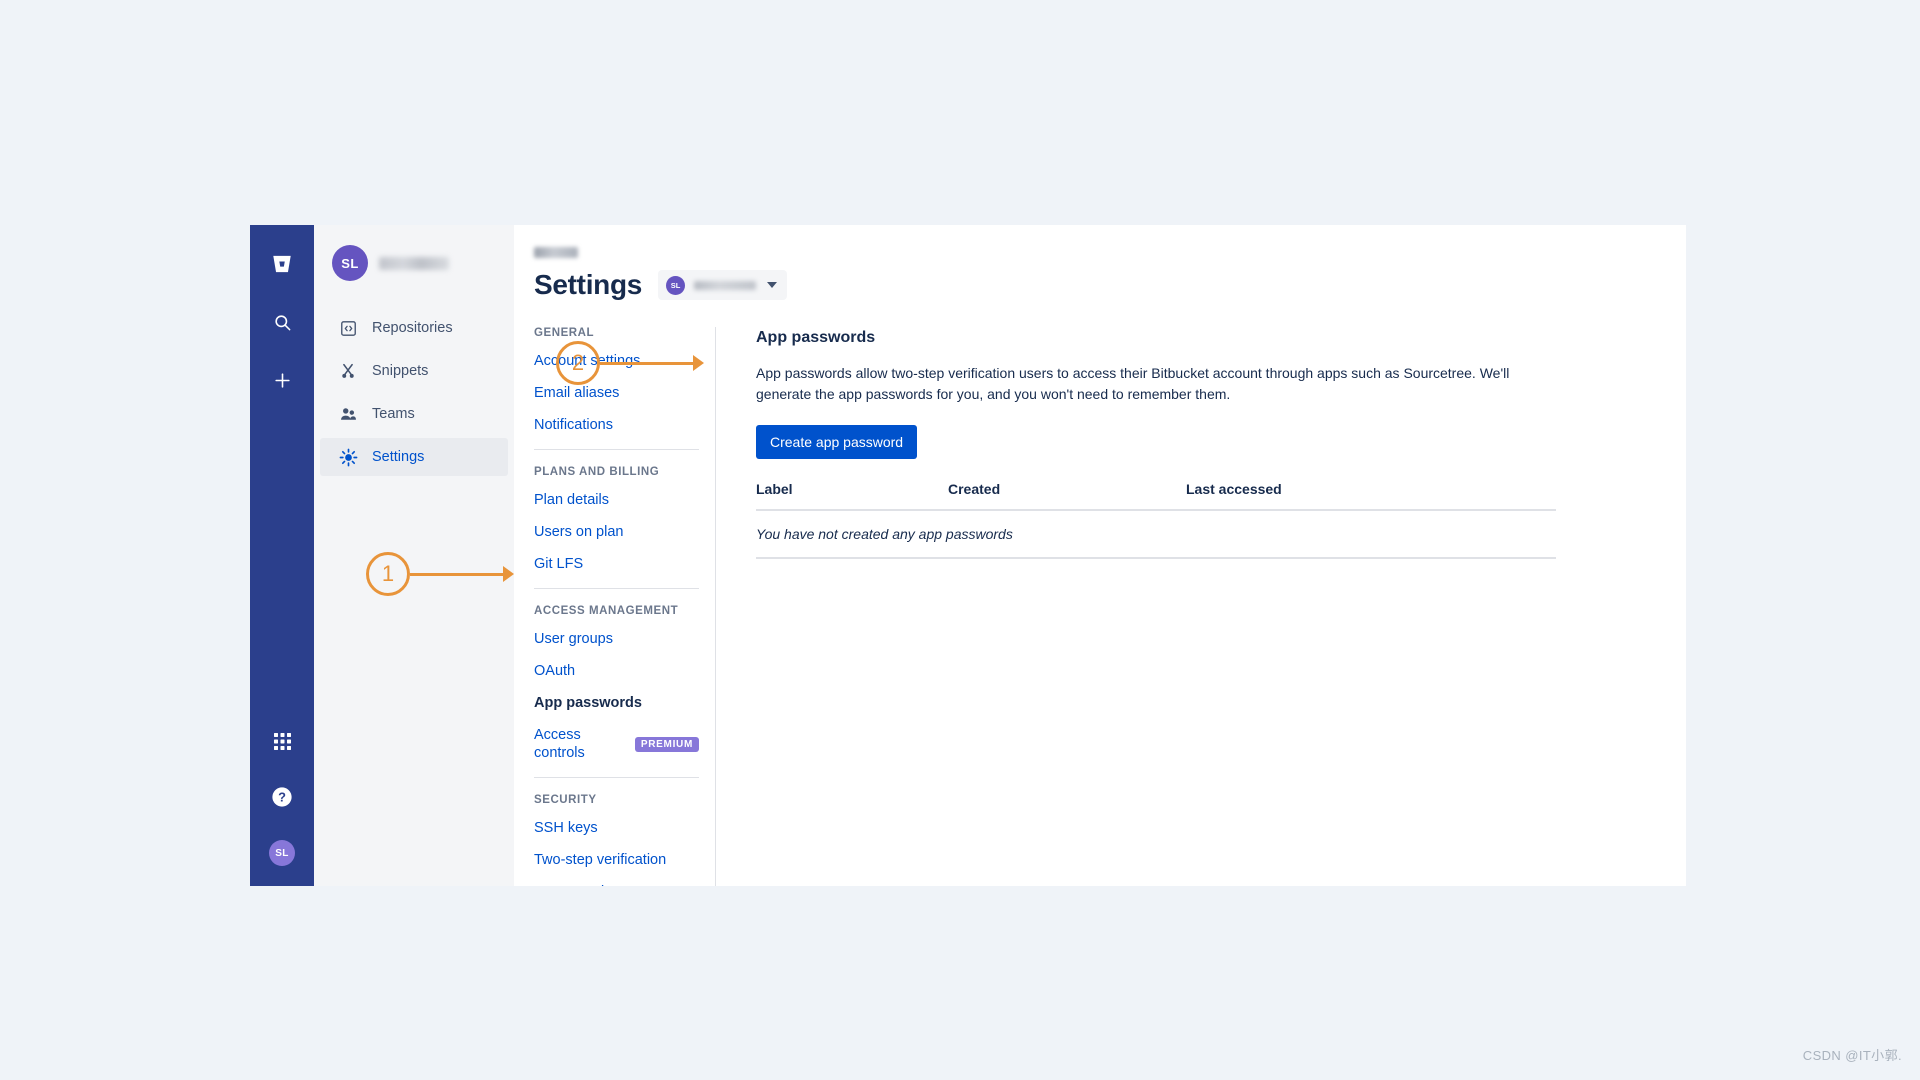 This screenshot has width=1920, height=1080. Describe the element at coordinates (616, 671) in the screenshot. I see `settings-link-oauth: OAuth` at that location.